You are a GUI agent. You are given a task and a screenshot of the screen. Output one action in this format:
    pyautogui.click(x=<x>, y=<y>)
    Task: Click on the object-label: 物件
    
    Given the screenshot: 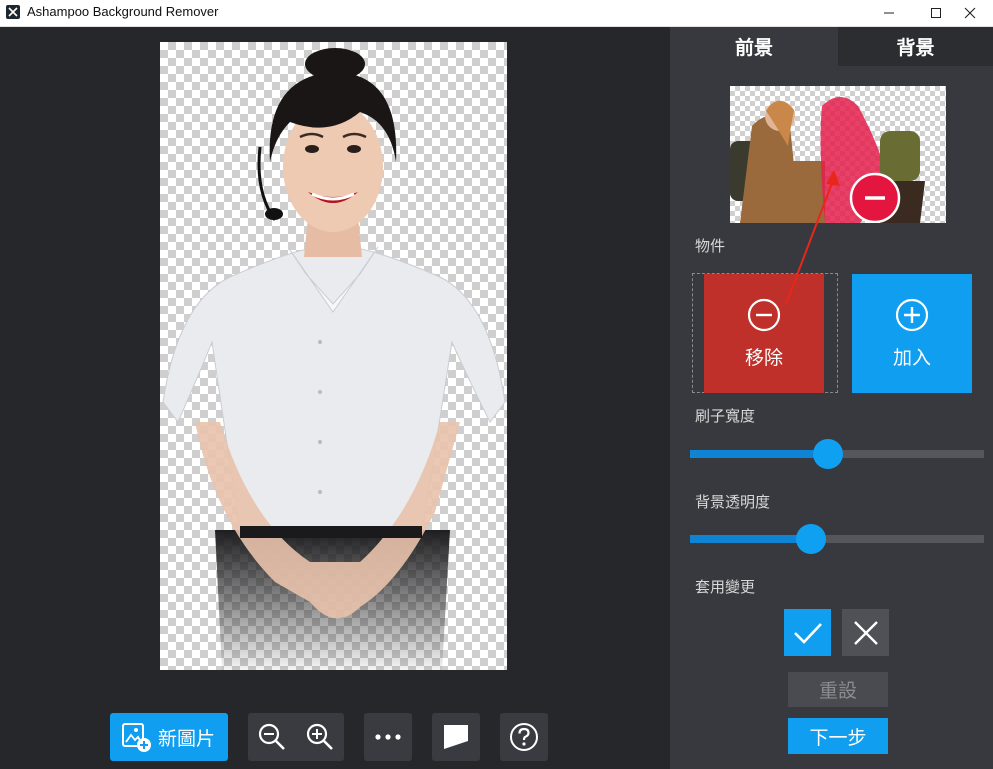 What is the action you would take?
    pyautogui.click(x=710, y=246)
    